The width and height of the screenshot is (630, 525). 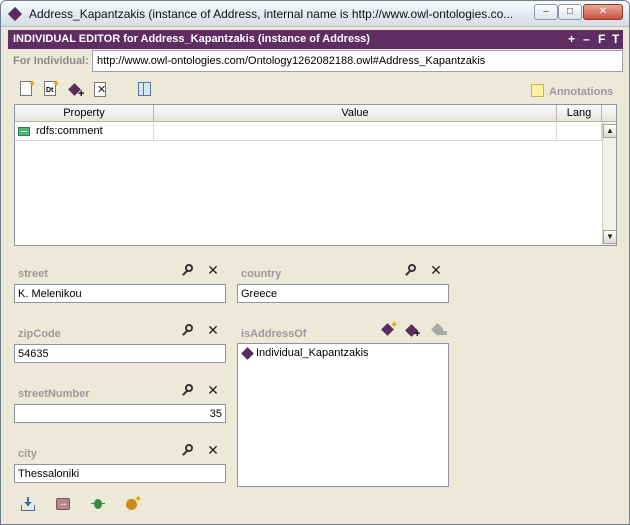 I want to click on annotations-toggle: Annotations, so click(x=572, y=91).